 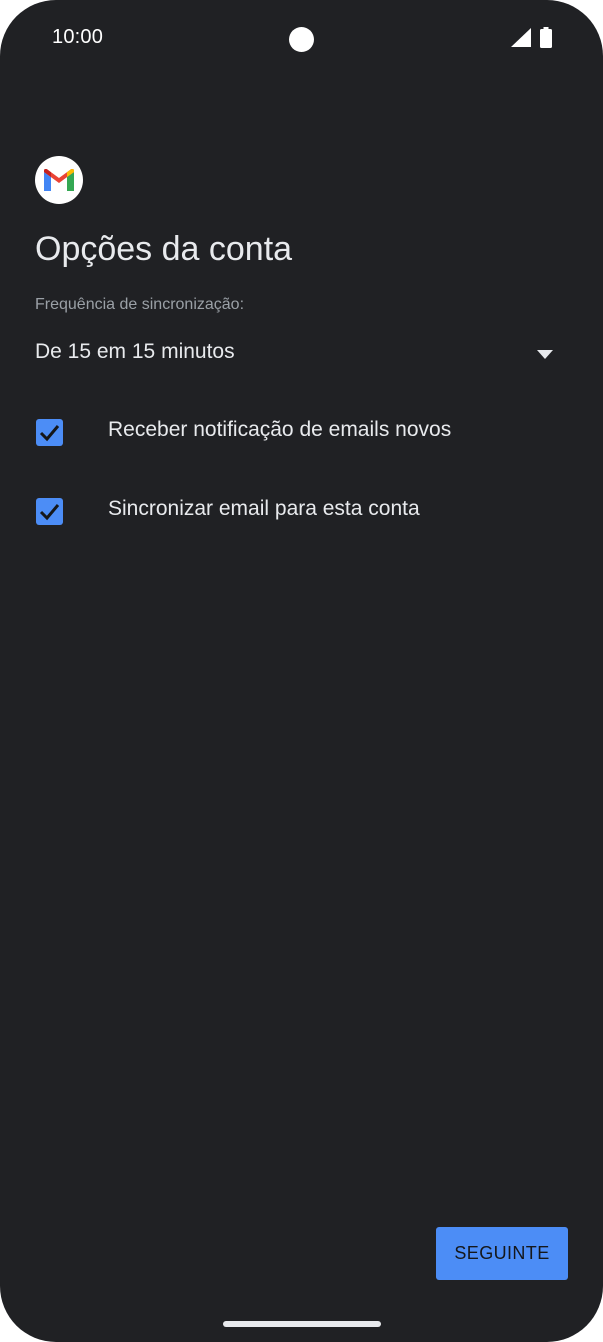 What do you see at coordinates (302, 1324) in the screenshot?
I see `home-indicator` at bounding box center [302, 1324].